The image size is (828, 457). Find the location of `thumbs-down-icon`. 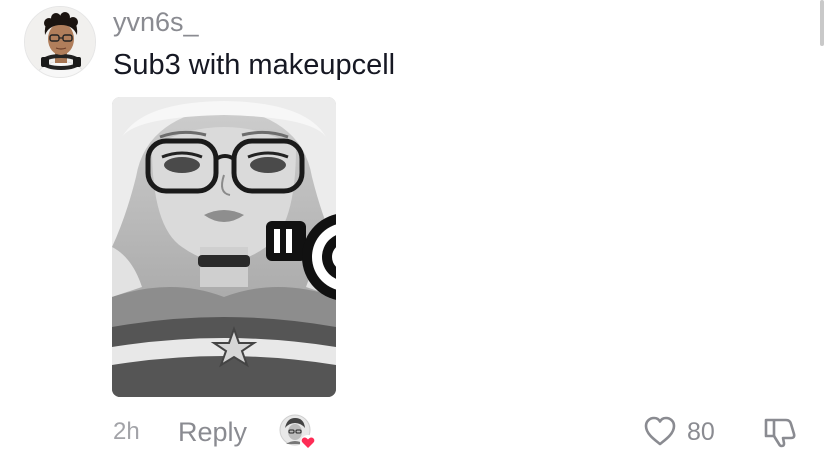

thumbs-down-icon is located at coordinates (780, 431).